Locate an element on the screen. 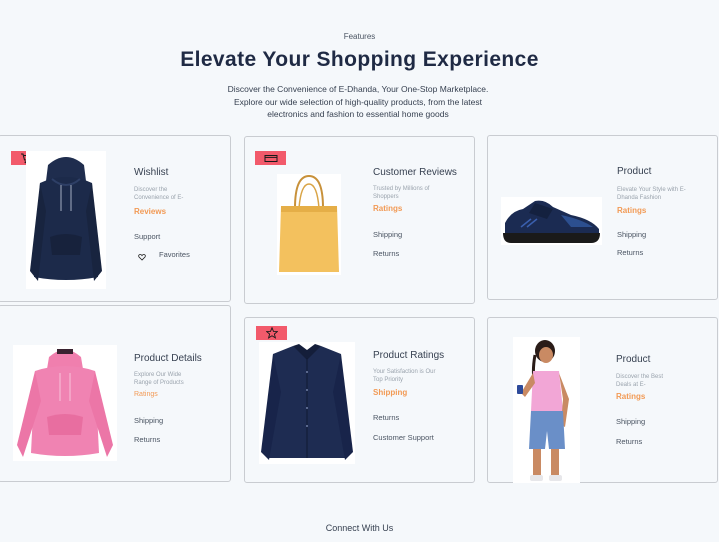 The image size is (719, 542). sneaker-image is located at coordinates (551, 221).